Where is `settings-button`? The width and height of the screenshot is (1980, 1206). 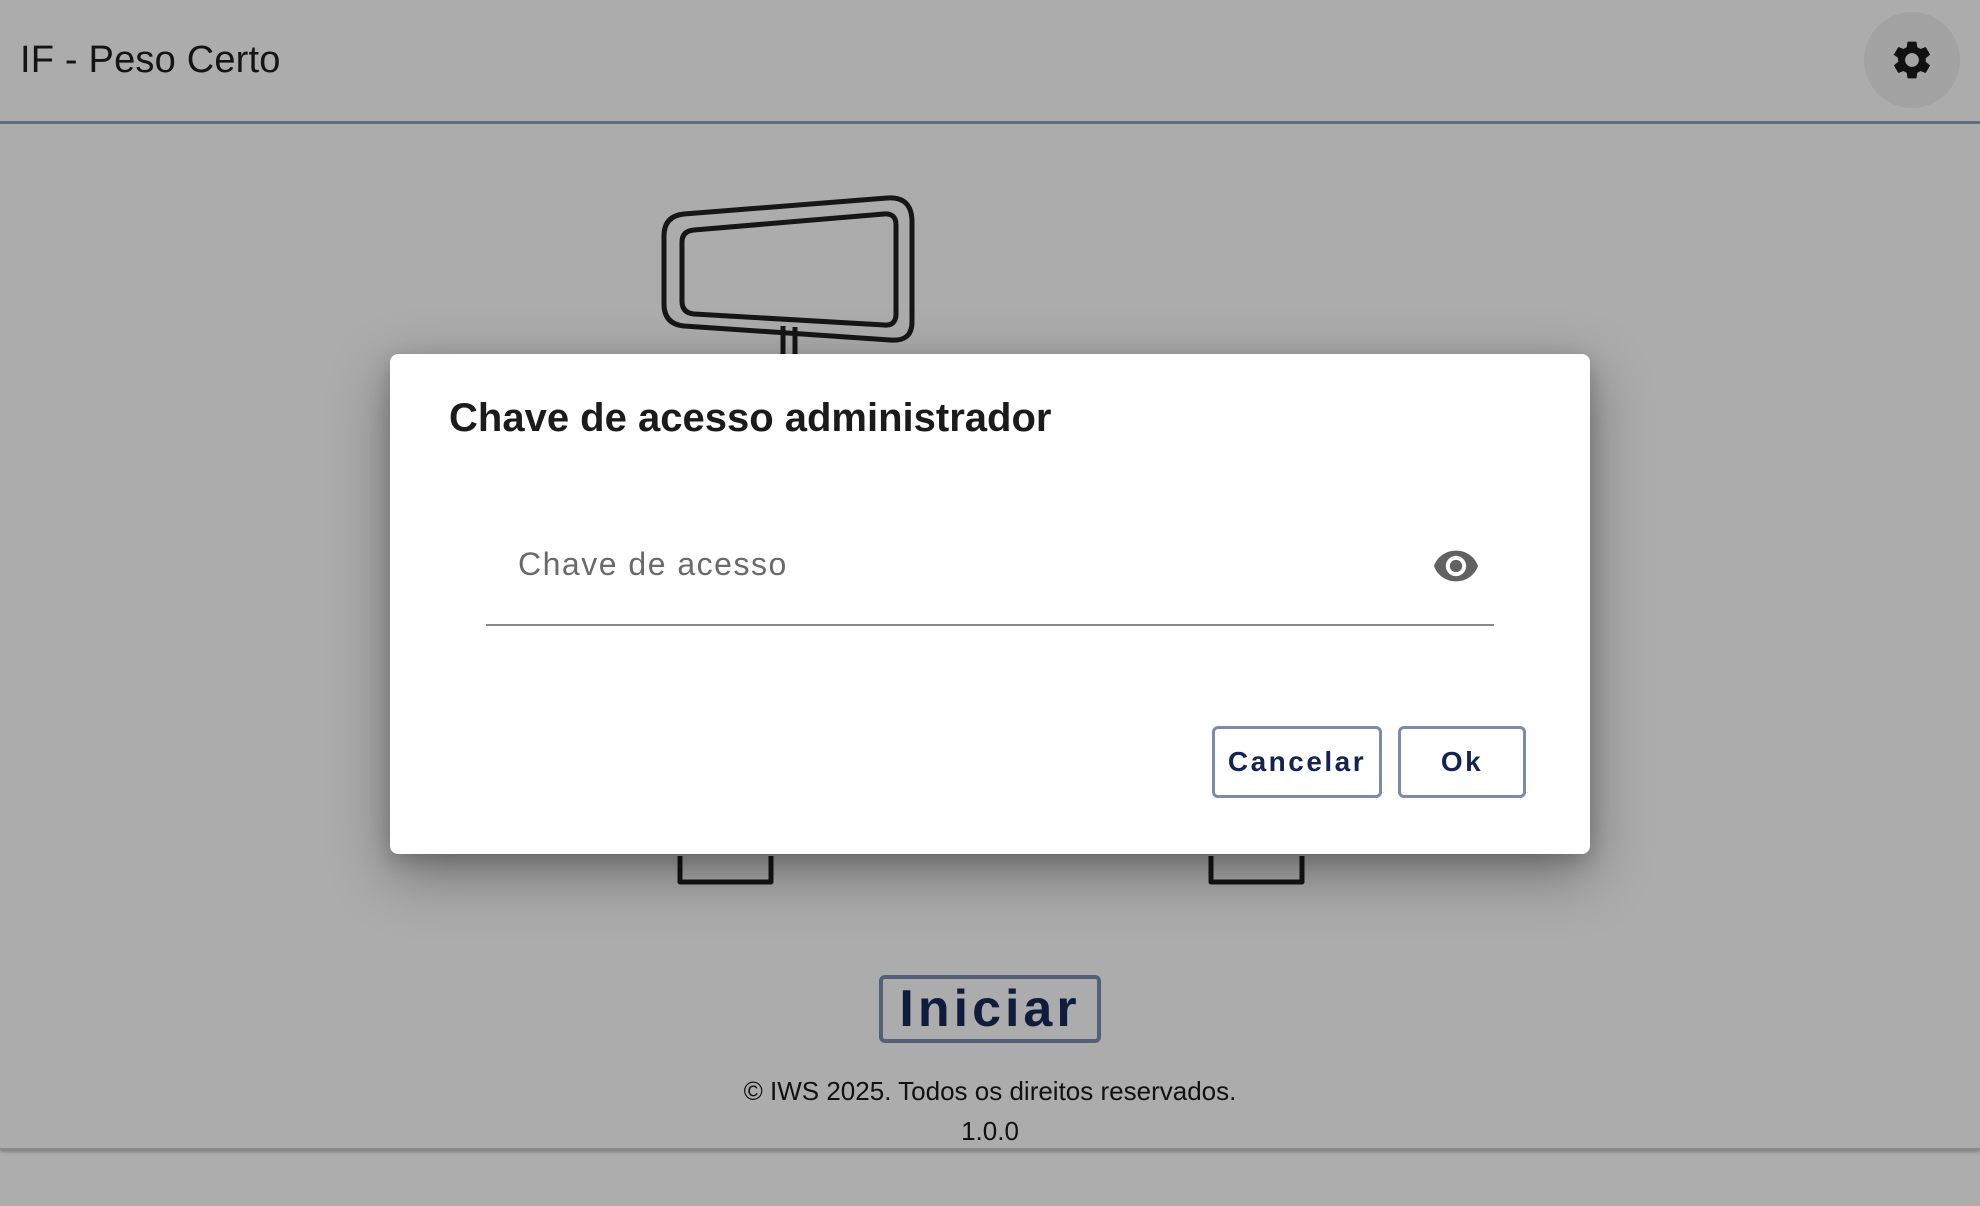
settings-button is located at coordinates (1912, 60).